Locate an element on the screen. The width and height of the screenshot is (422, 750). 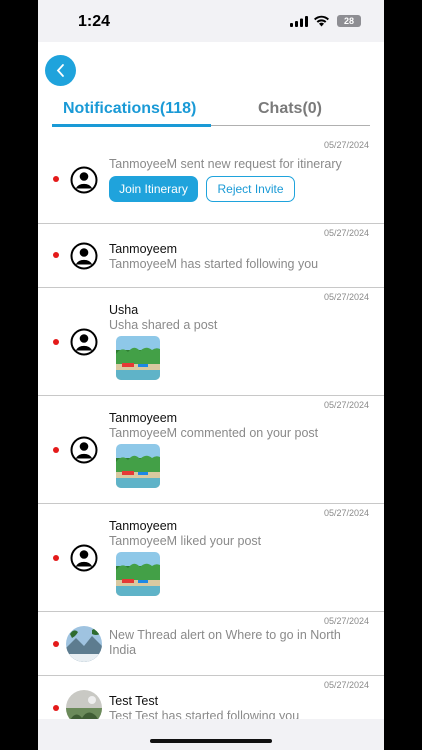
status-bar: 1:24 28 is located at coordinates (211, 21).